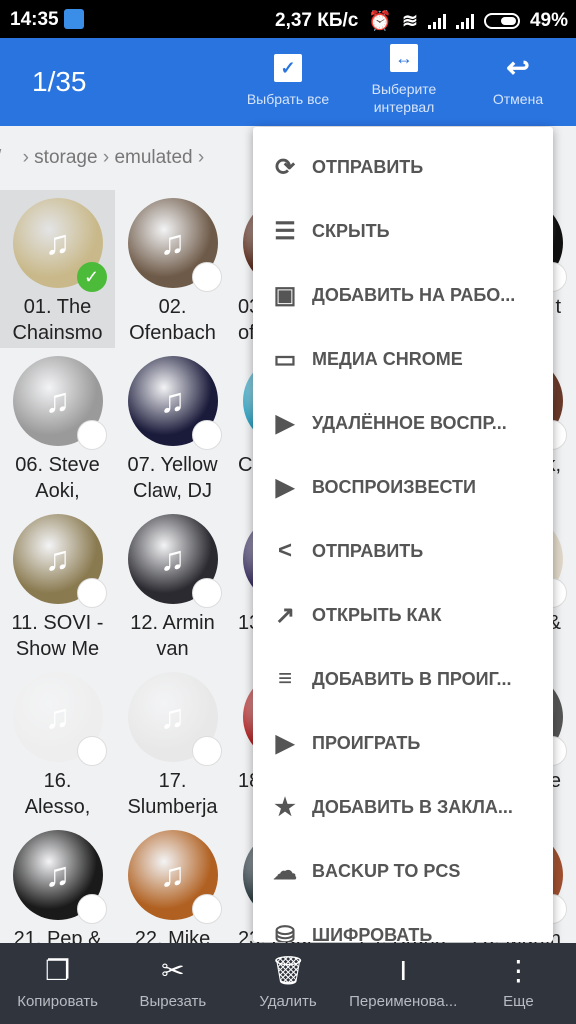  Describe the element at coordinates (57, 781) in the screenshot. I see `file-name-line1: 16.` at that location.